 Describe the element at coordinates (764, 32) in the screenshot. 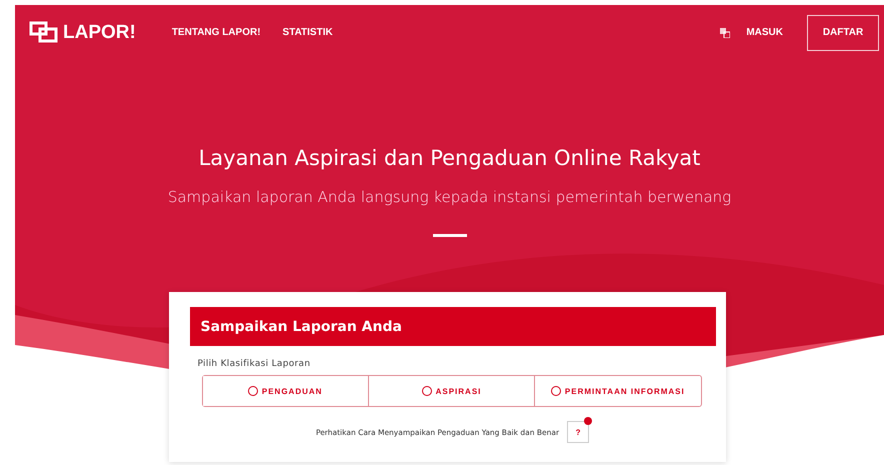

I see `login-link: MASUK` at that location.